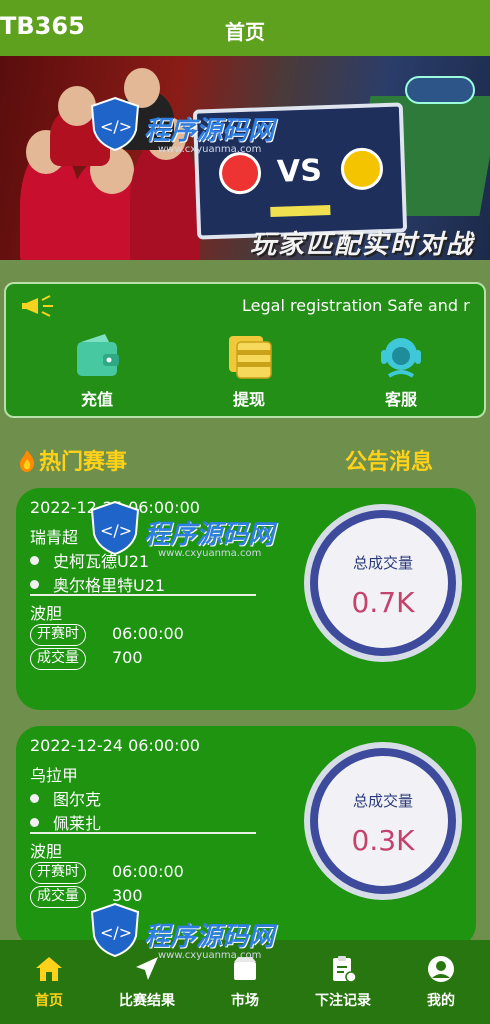  I want to click on banner-pill-graphic, so click(440, 90).